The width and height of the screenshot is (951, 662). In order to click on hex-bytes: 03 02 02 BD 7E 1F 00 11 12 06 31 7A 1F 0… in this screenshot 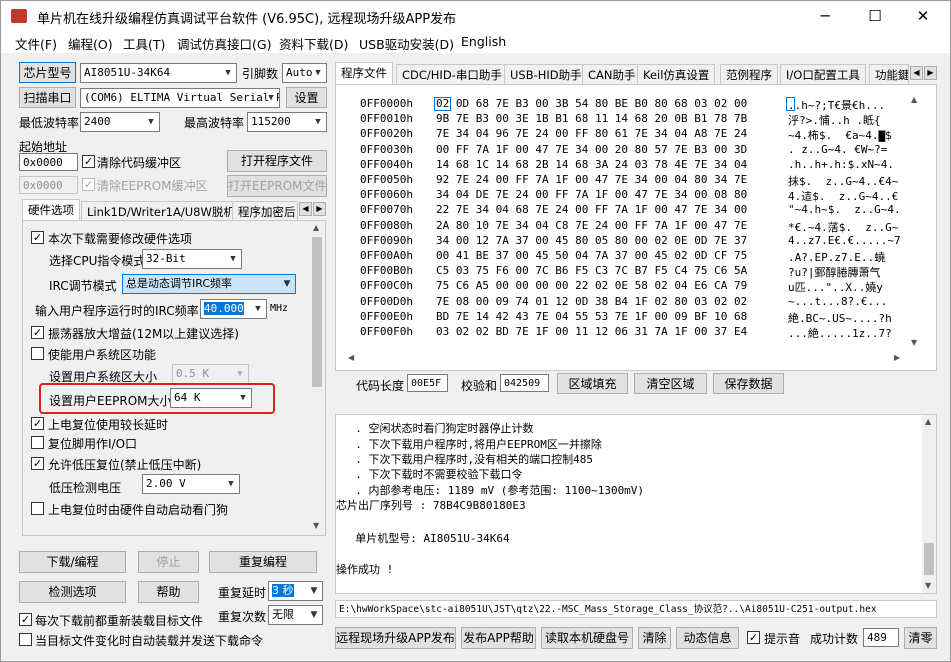, I will do `click(591, 331)`.